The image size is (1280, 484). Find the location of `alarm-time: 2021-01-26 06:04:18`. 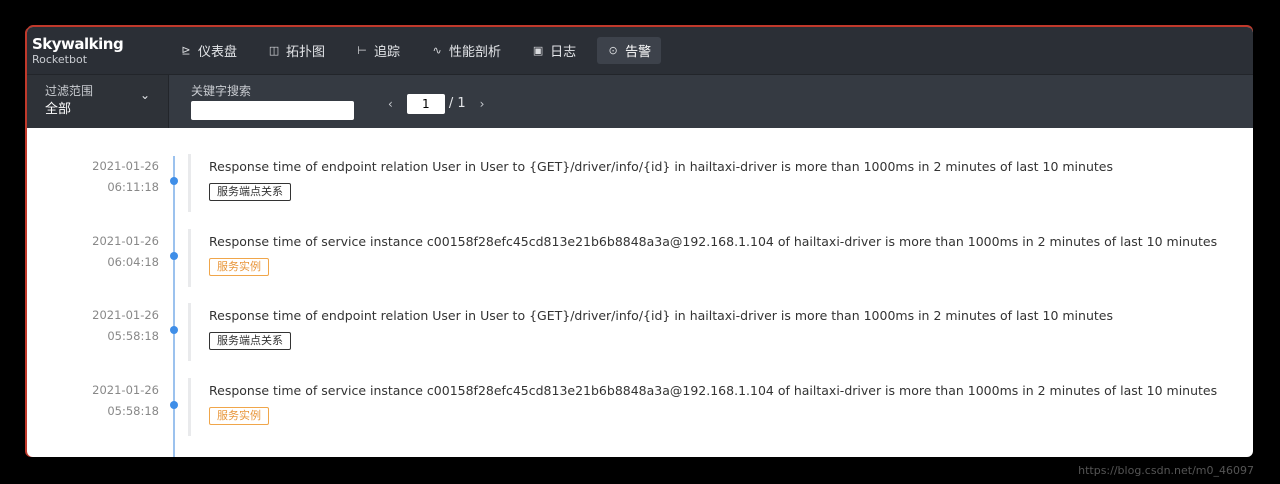

alarm-time: 2021-01-26 06:04:18 is located at coordinates (113, 252).